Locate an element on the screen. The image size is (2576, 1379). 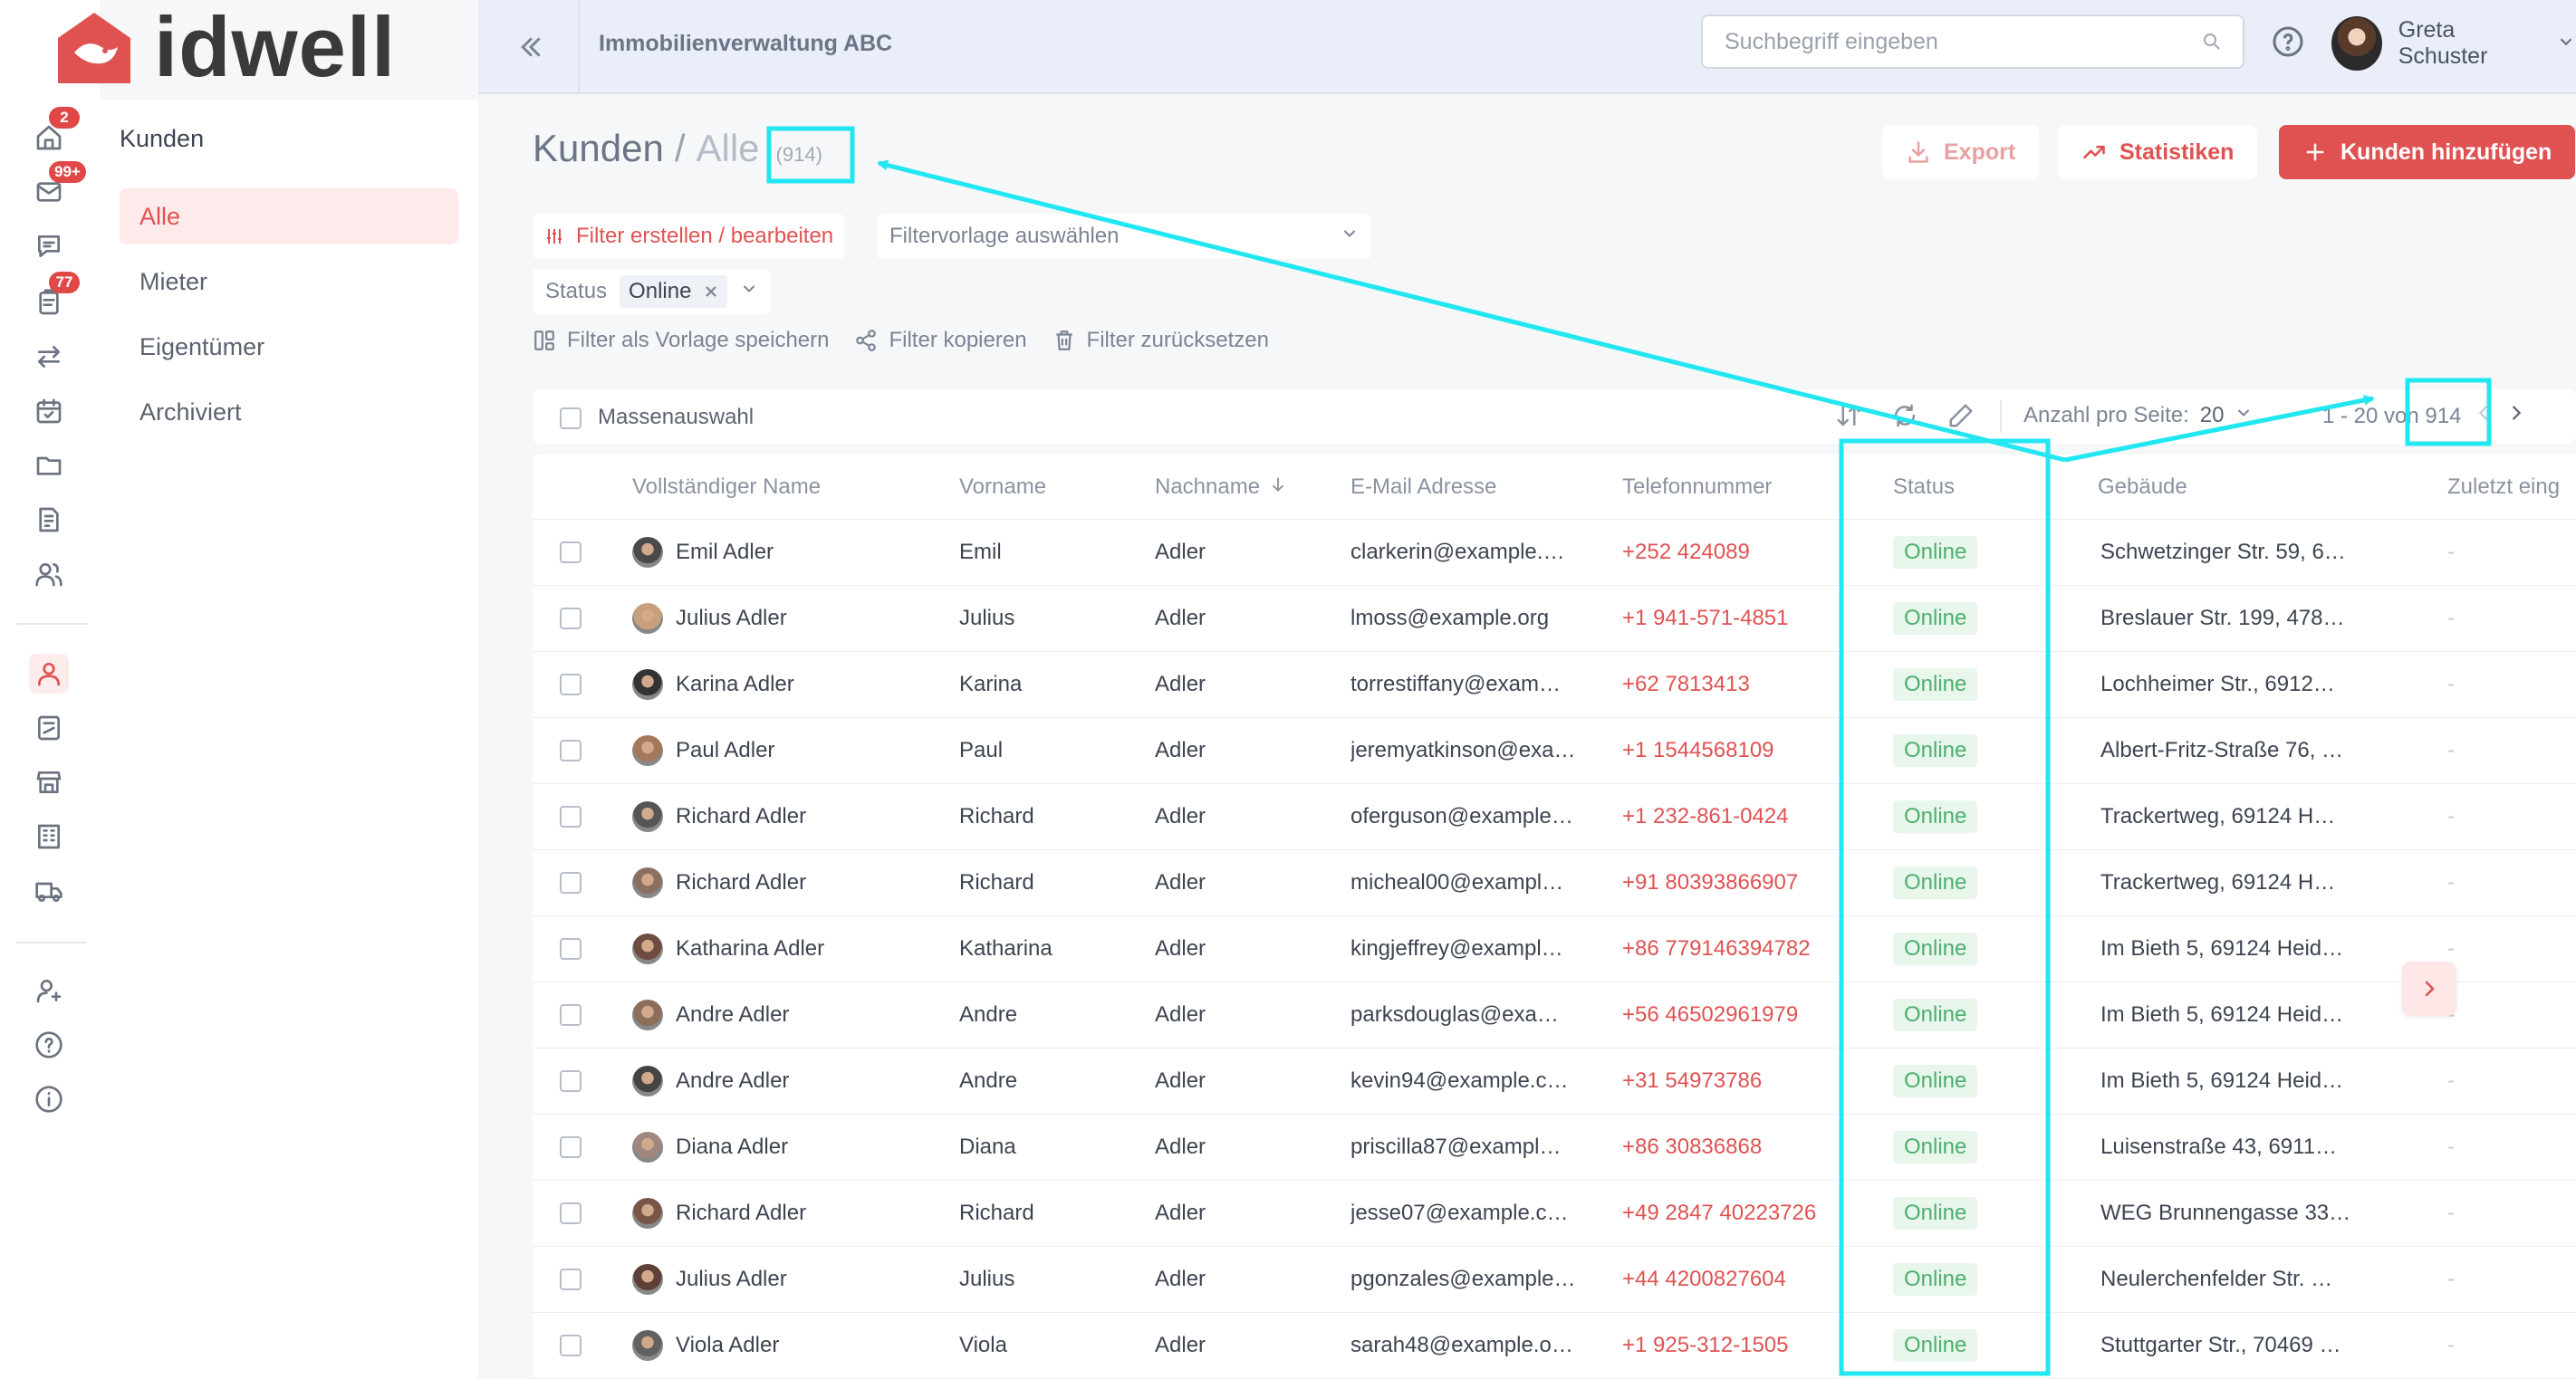
phone-link: +252 424089 is located at coordinates (1686, 552).